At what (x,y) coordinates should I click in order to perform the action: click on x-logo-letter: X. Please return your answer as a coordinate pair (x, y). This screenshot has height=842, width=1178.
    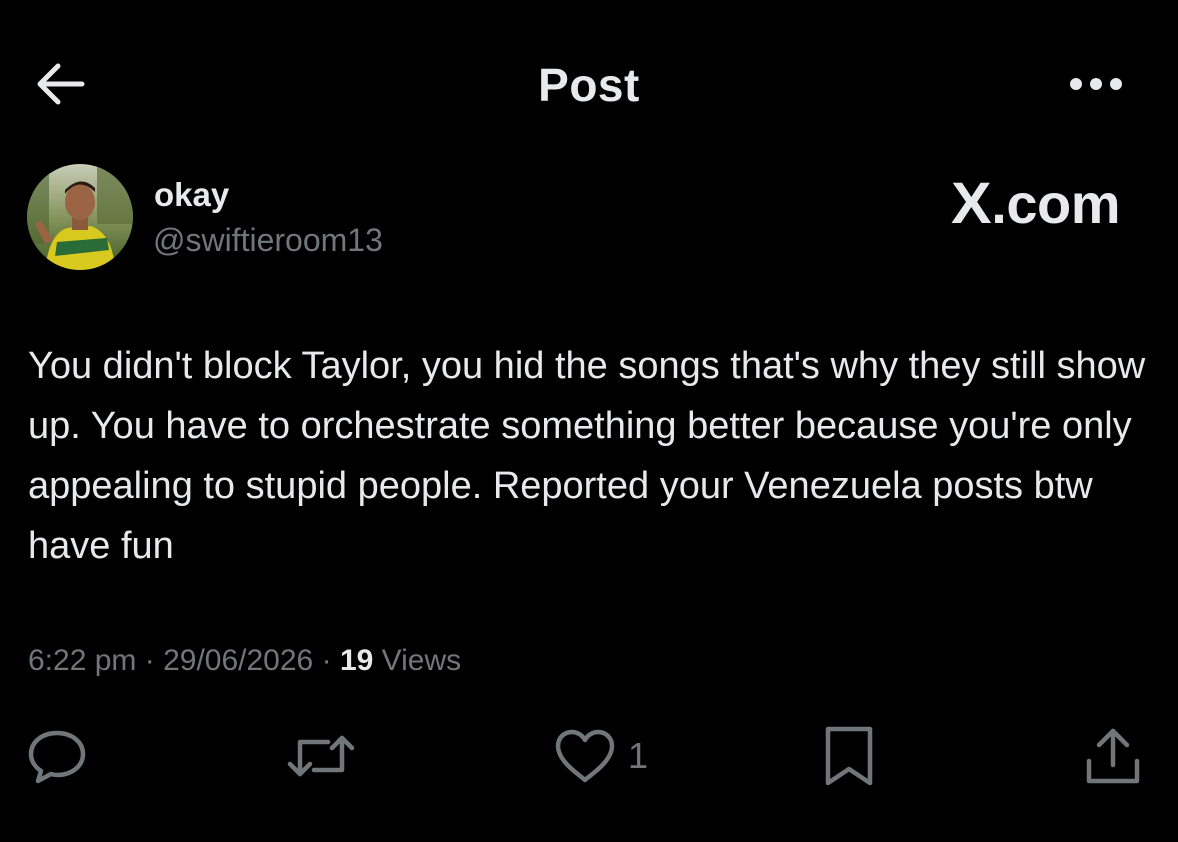
    Looking at the image, I should click on (971, 203).